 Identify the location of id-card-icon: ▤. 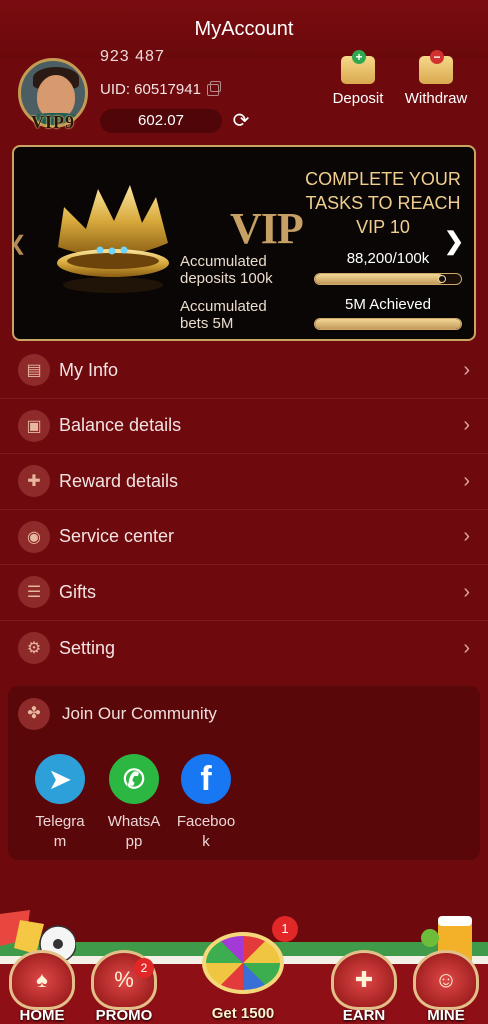
(34, 370).